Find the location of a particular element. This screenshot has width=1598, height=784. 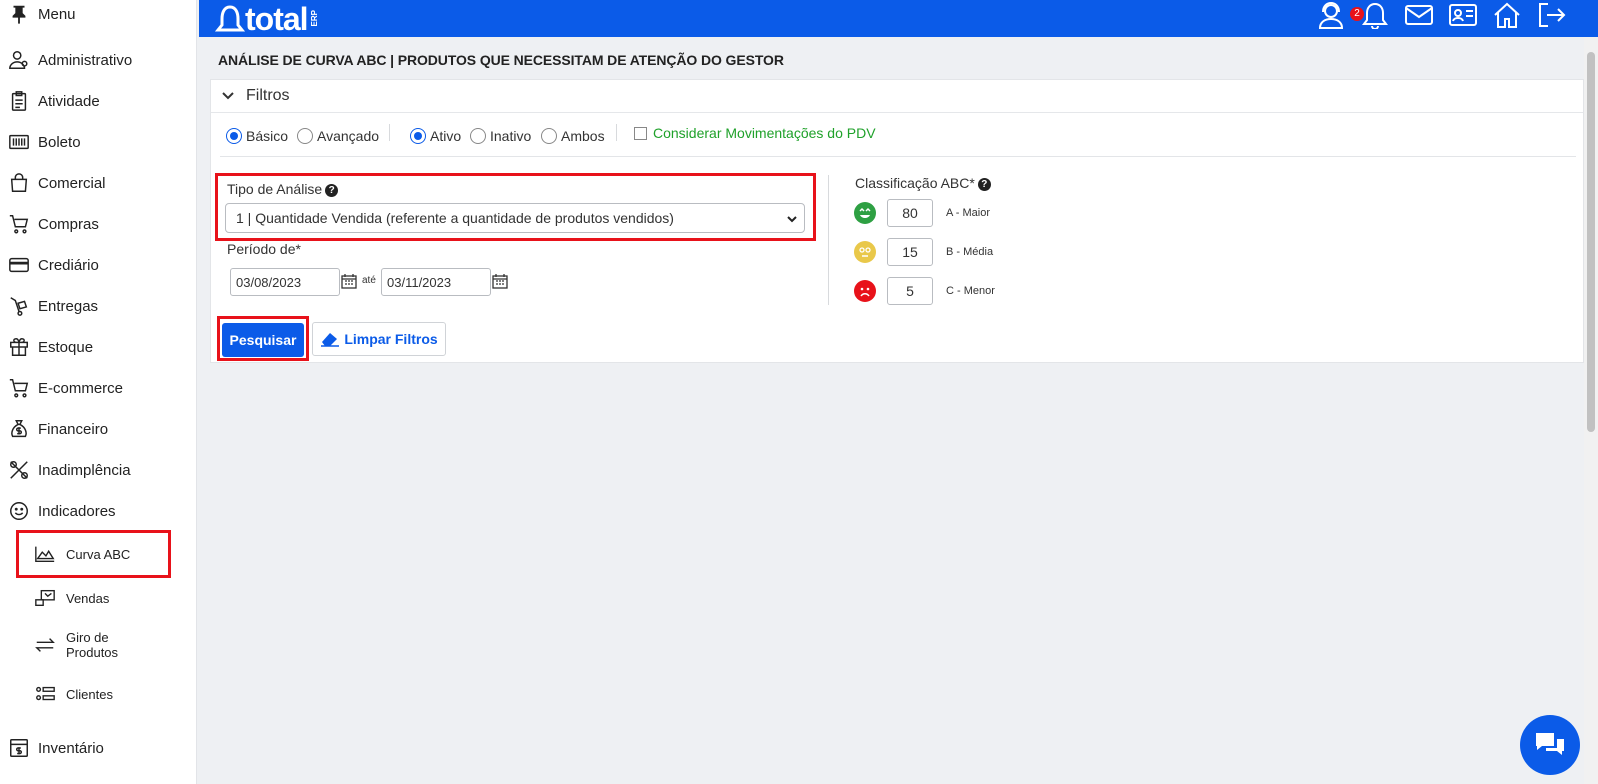

logout-icon is located at coordinates (1552, 15).